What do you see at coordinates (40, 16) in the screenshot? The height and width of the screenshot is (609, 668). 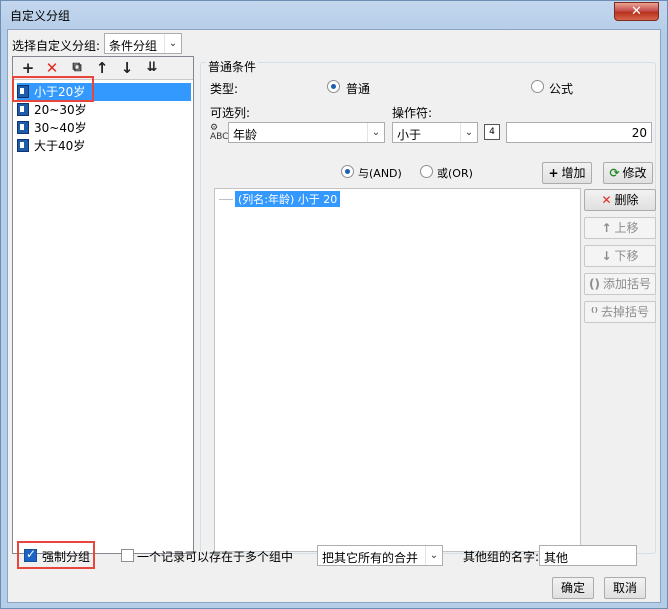 I see `window-title: 自定义分组` at bounding box center [40, 16].